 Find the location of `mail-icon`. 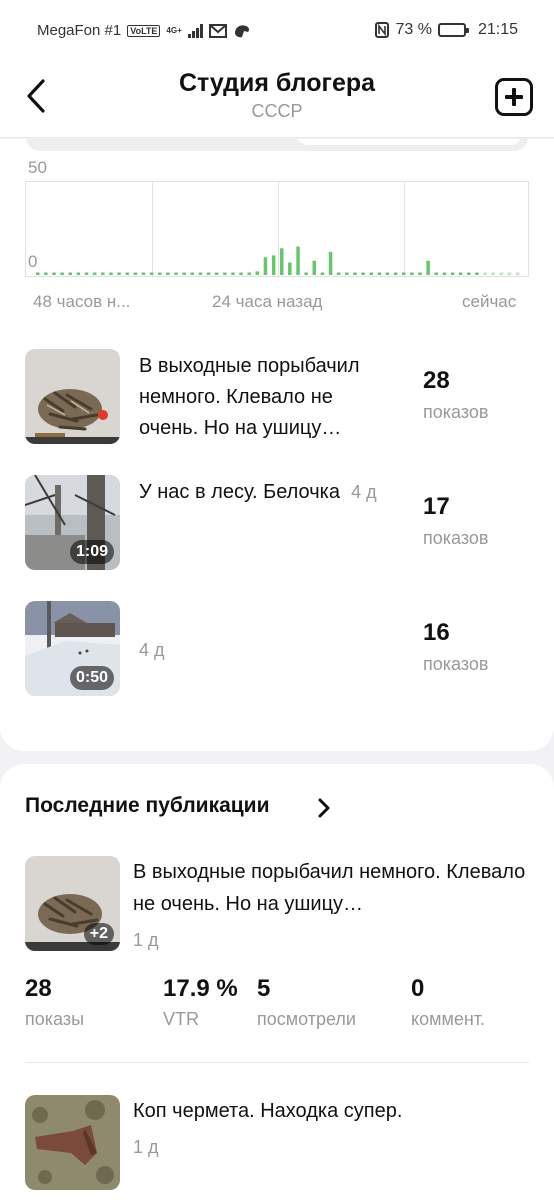

mail-icon is located at coordinates (217, 30).